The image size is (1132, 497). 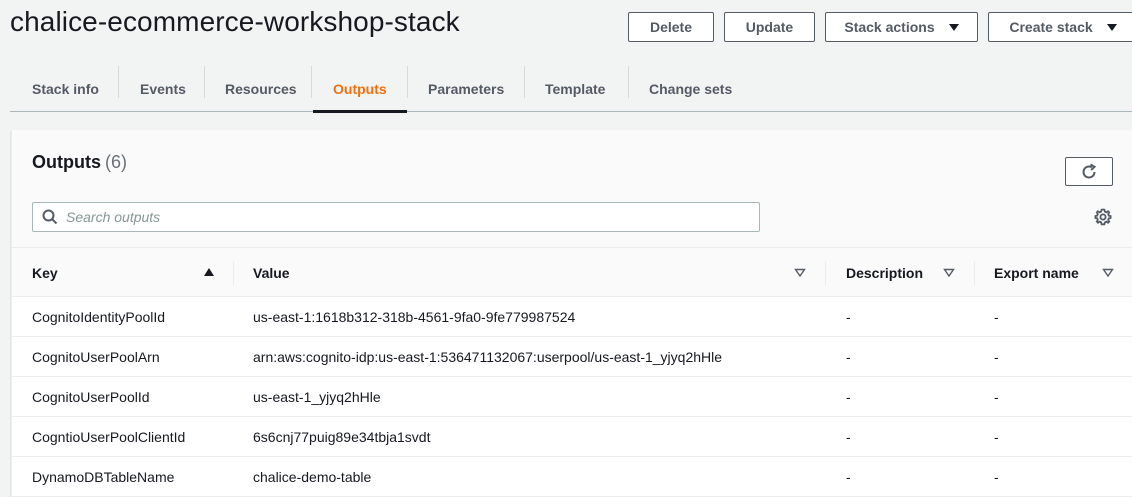 I want to click on refresh-icon, so click(x=1089, y=170).